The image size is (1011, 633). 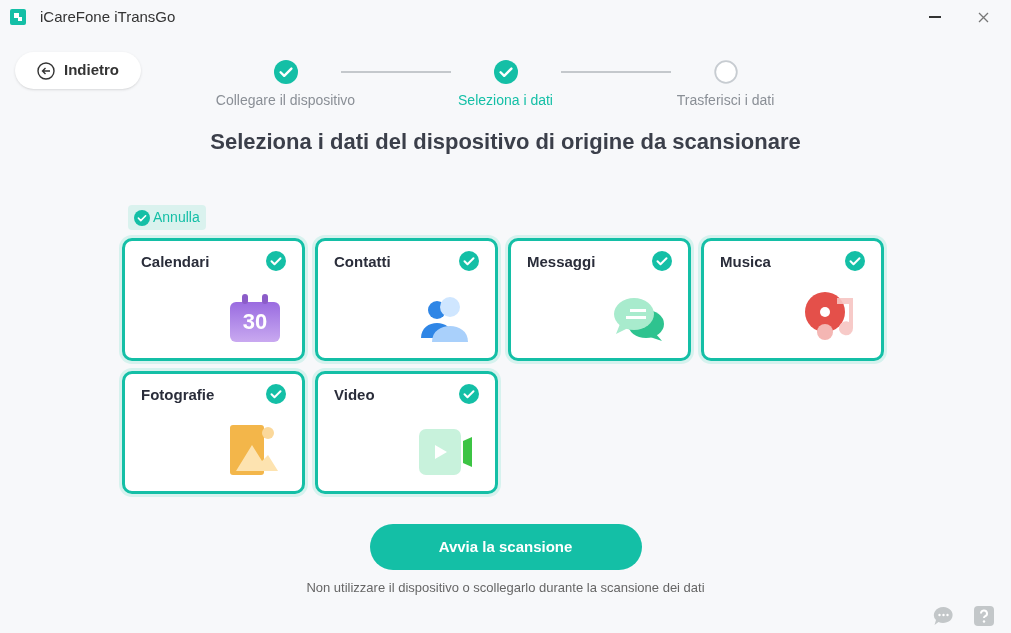 I want to click on category-card: Contatti, so click(x=406, y=299).